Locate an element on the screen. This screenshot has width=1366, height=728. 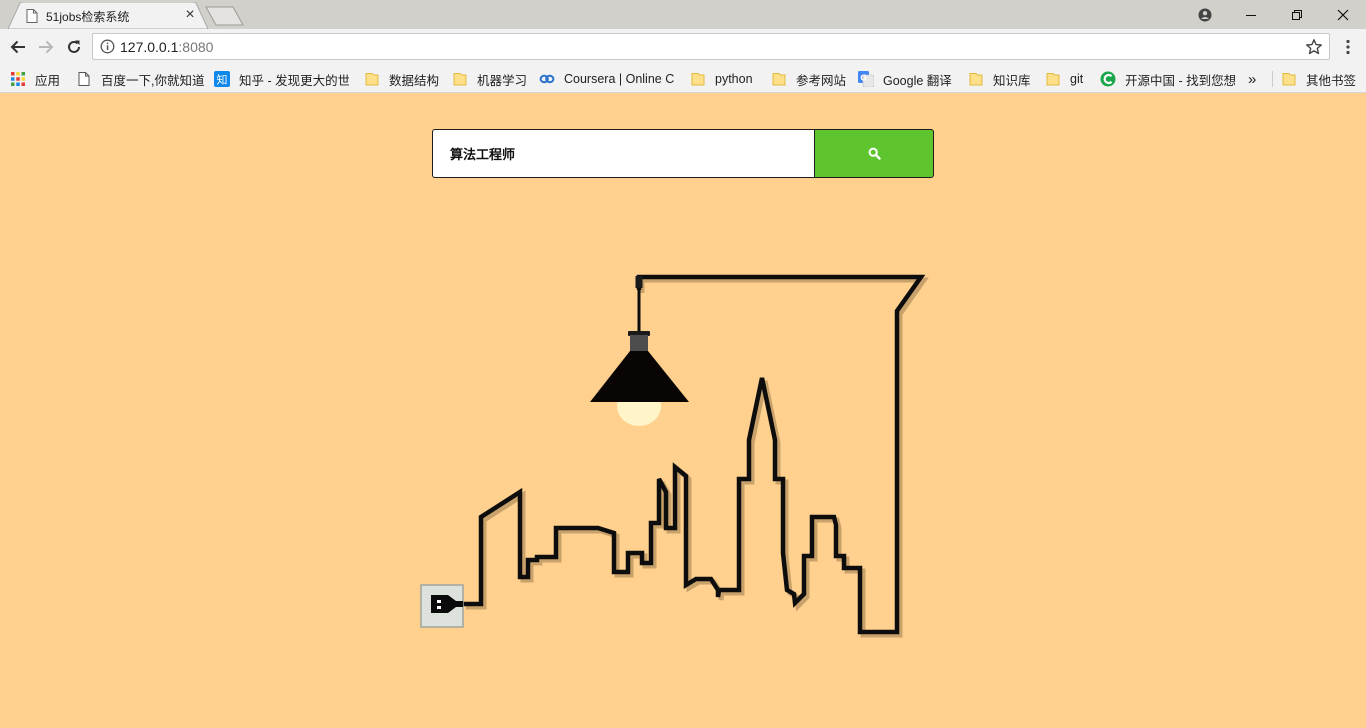
svg-text: G is located at coordinates (863, 78).